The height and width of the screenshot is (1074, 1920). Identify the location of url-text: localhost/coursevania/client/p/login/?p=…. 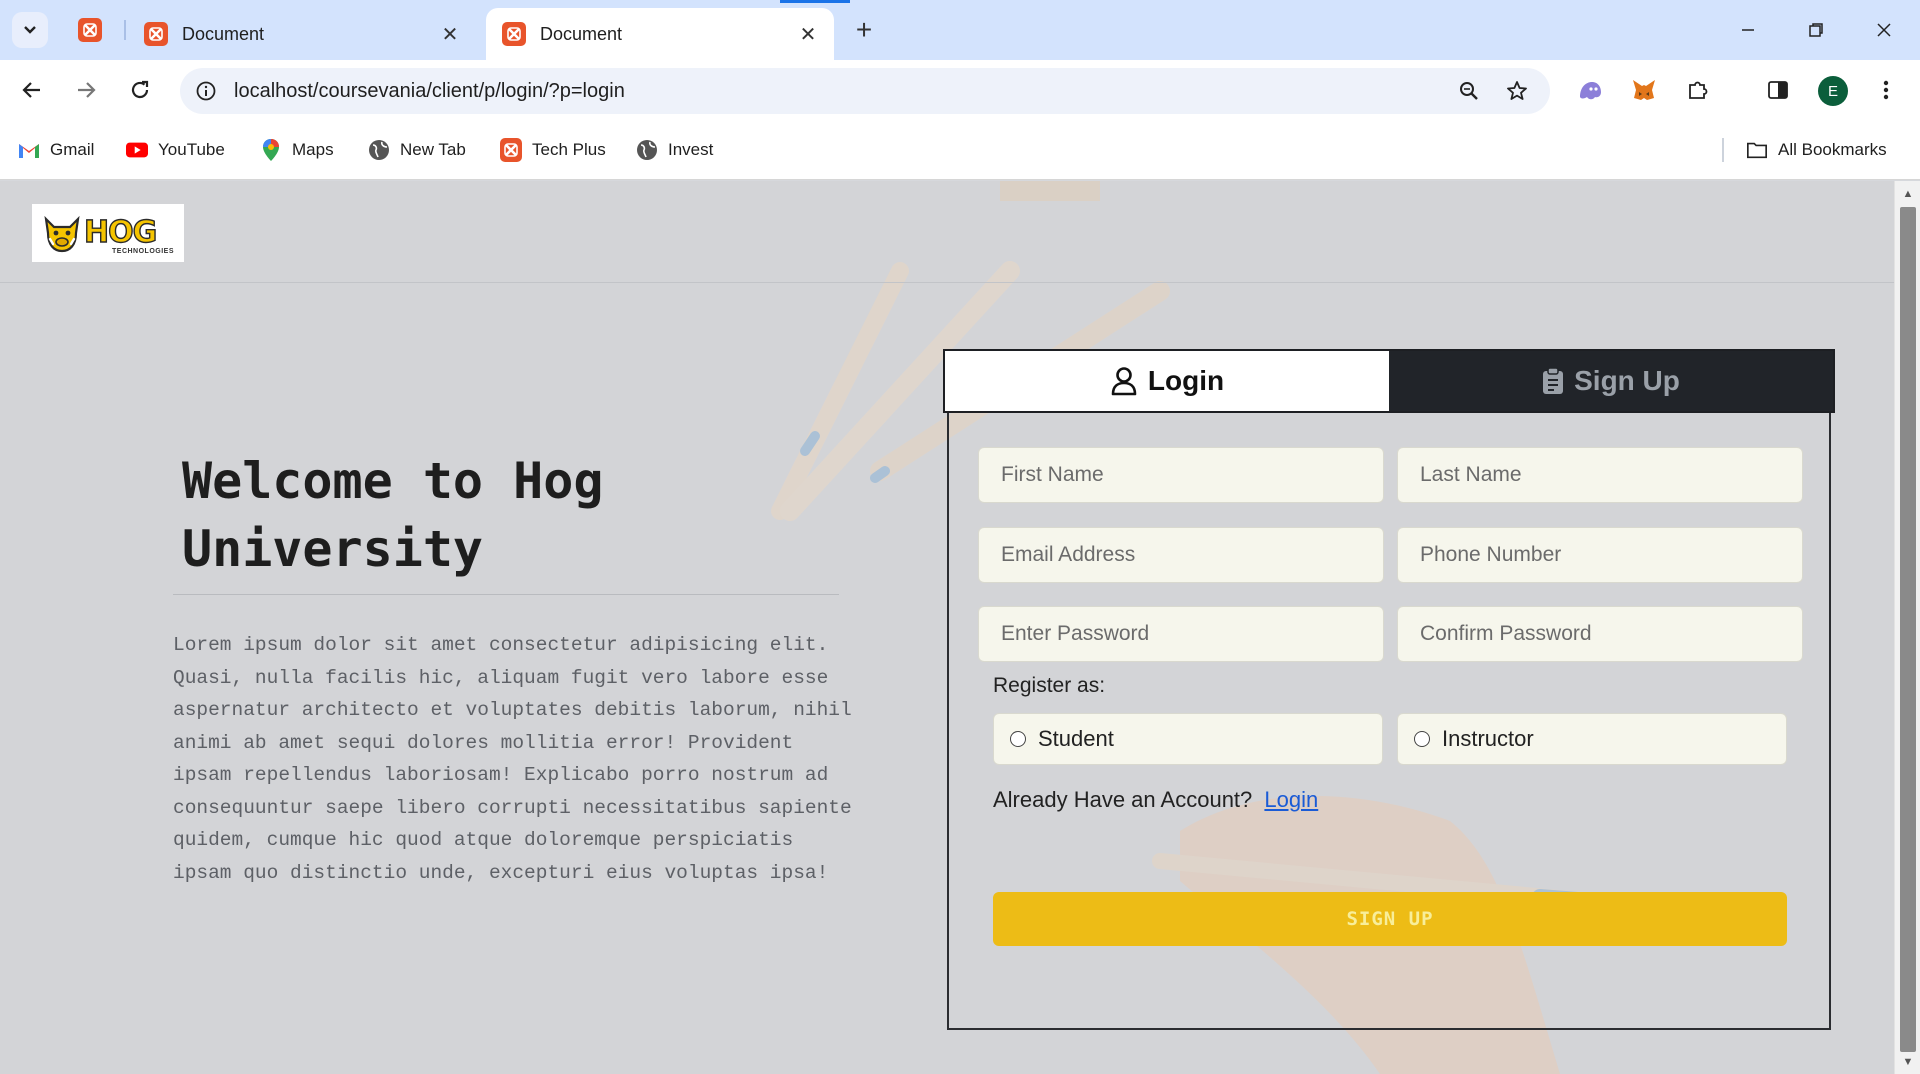
(844, 91).